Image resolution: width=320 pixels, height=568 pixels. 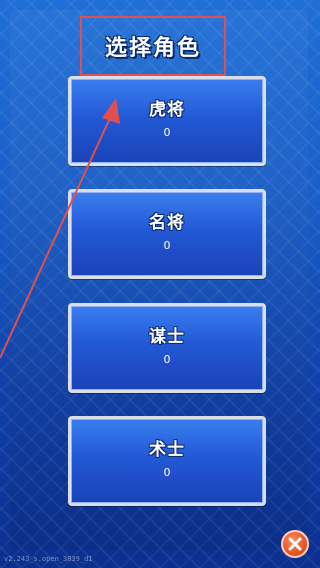 What do you see at coordinates (167, 234) in the screenshot?
I see `role-button-mingjiang: 名将 0` at bounding box center [167, 234].